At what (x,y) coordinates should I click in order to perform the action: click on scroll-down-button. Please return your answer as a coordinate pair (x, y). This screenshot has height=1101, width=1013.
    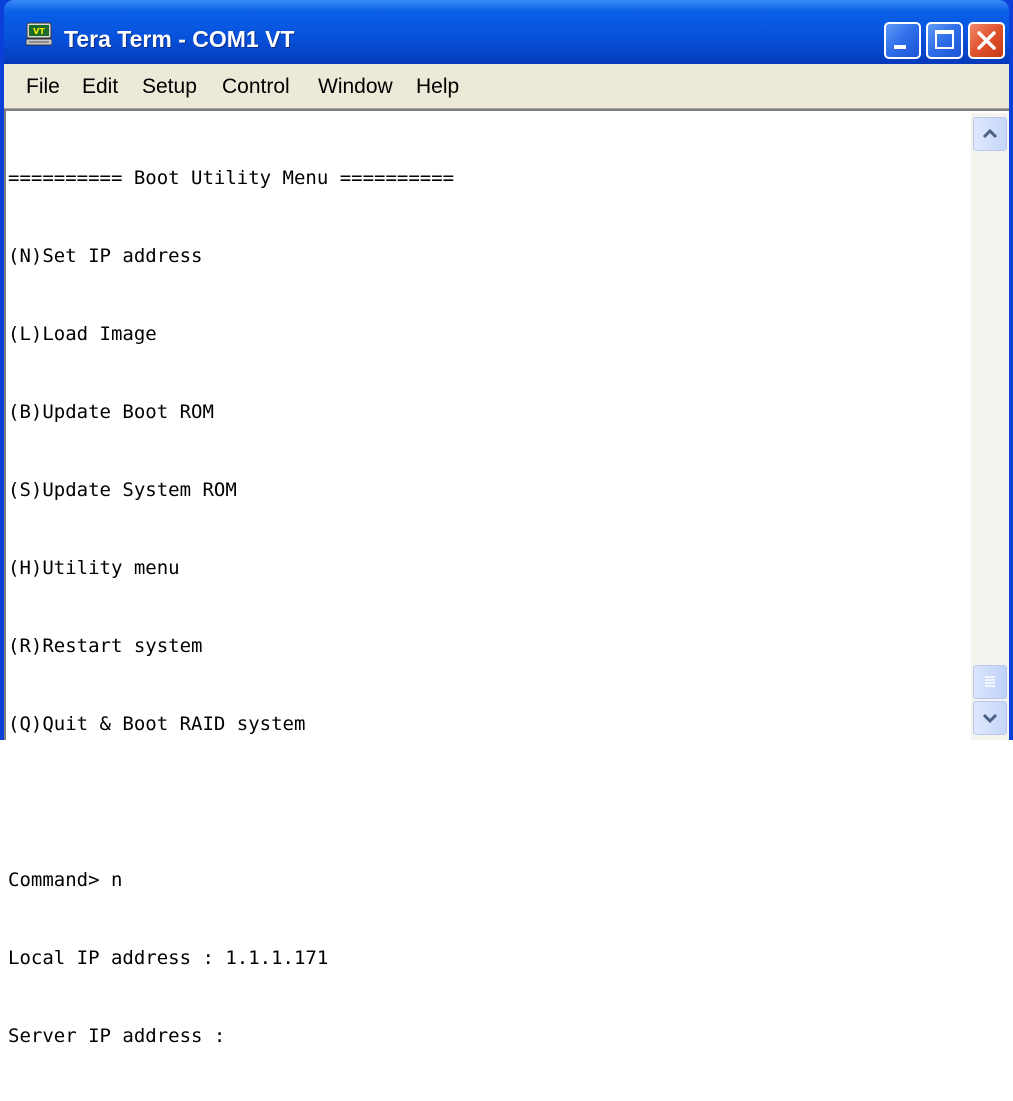
    Looking at the image, I should click on (990, 718).